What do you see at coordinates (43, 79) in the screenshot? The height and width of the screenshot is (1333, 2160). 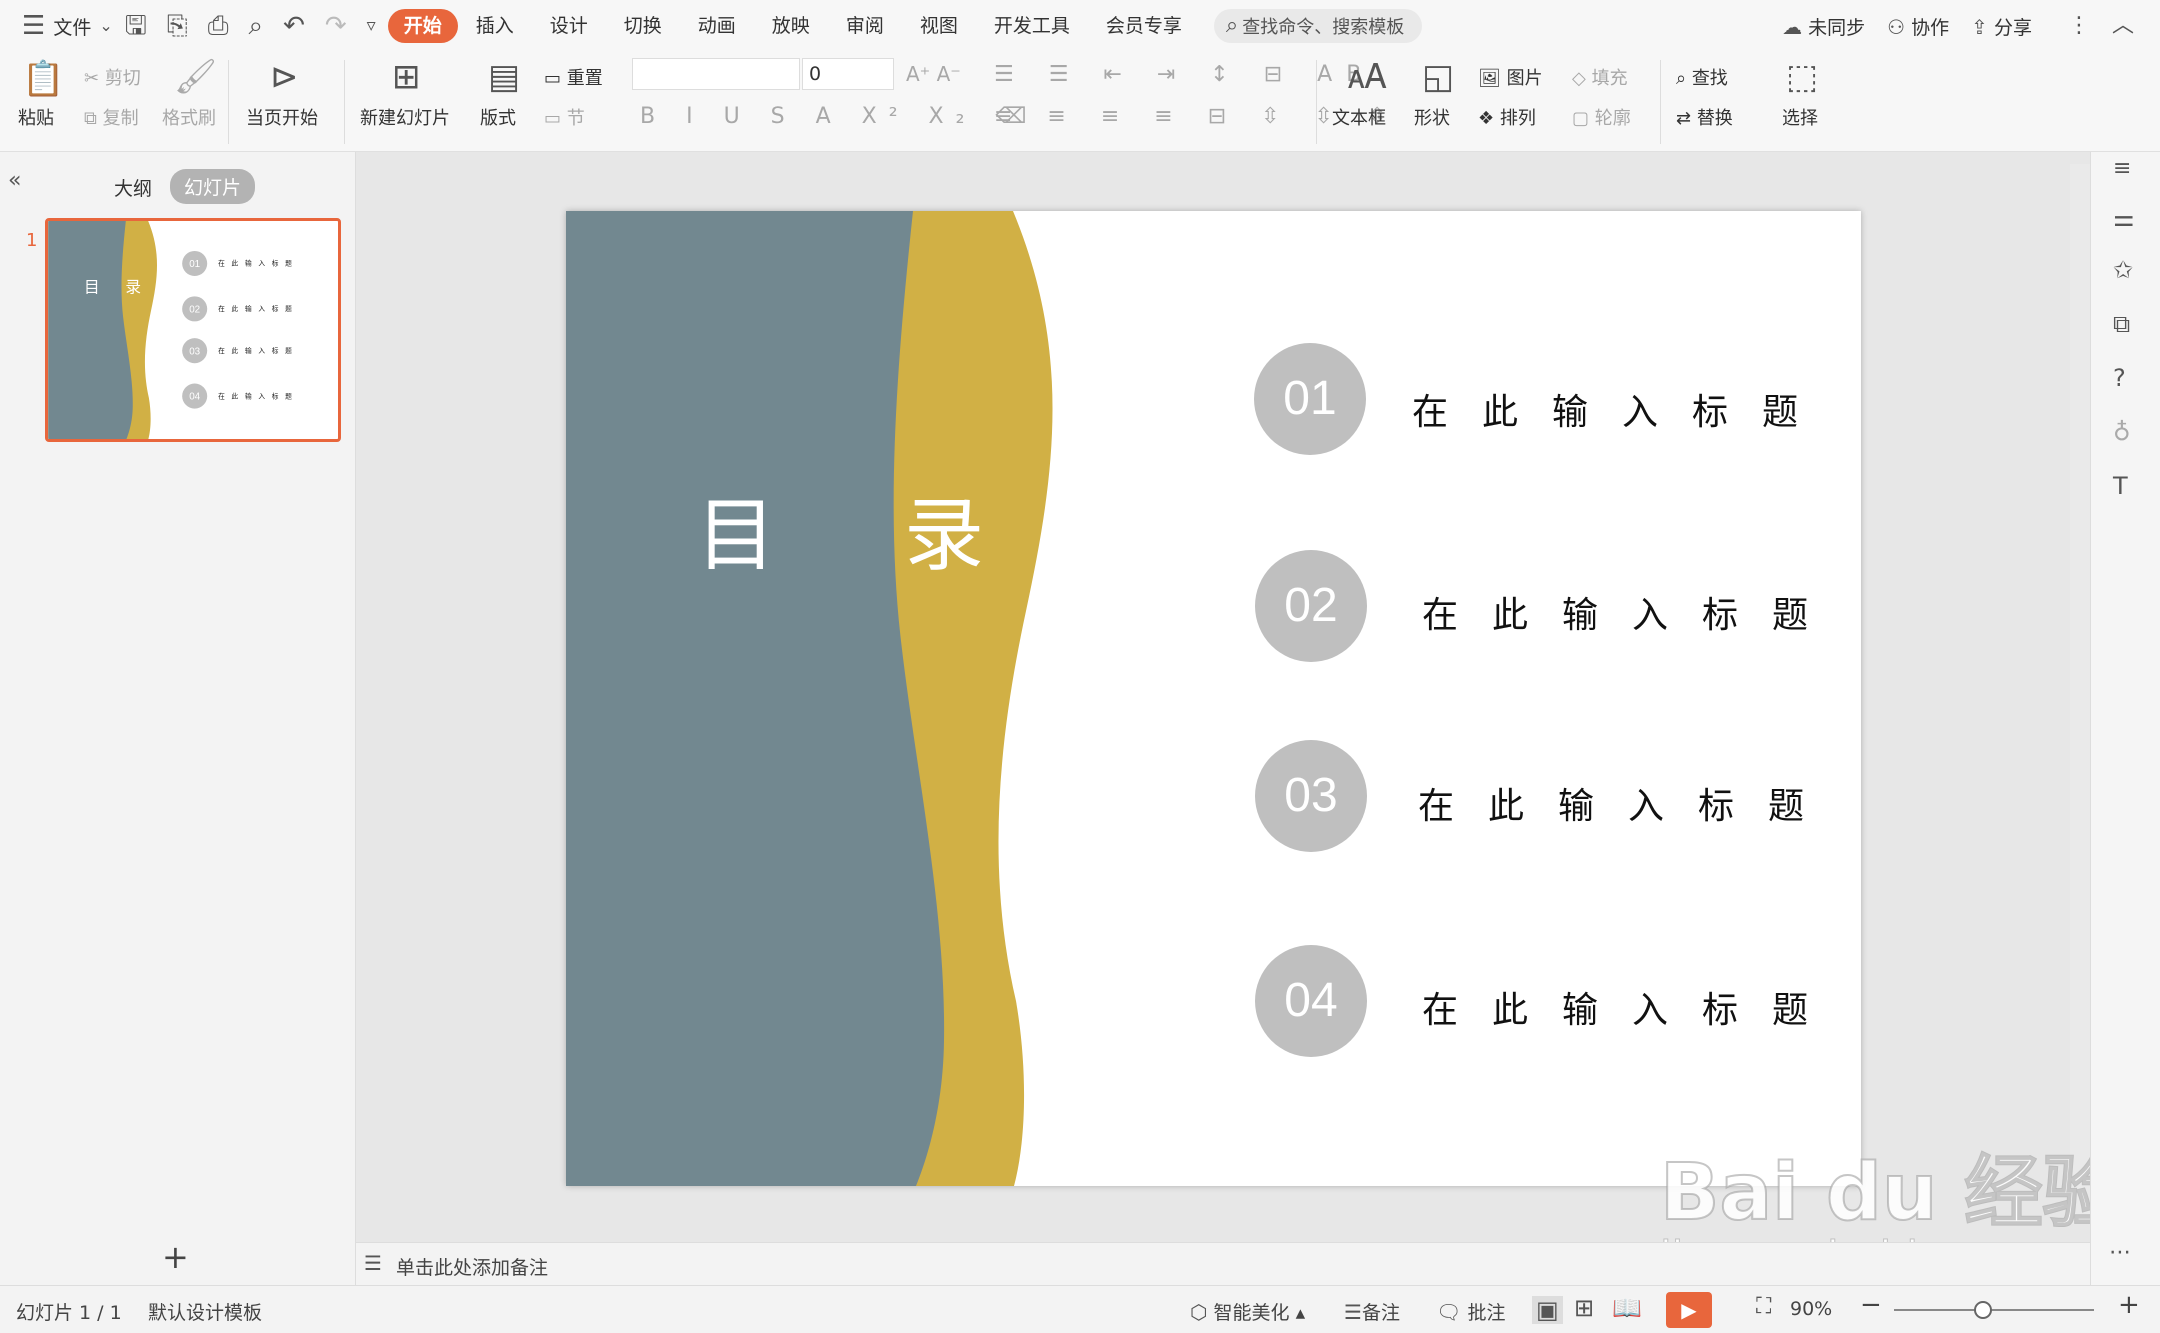 I see `paste-icon: 📋` at bounding box center [43, 79].